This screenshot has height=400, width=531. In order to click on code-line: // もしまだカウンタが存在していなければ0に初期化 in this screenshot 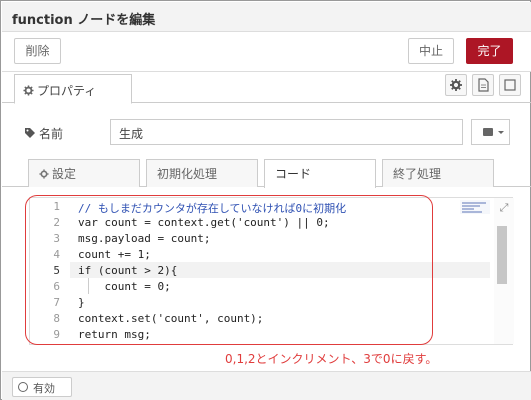, I will do `click(212, 208)`.